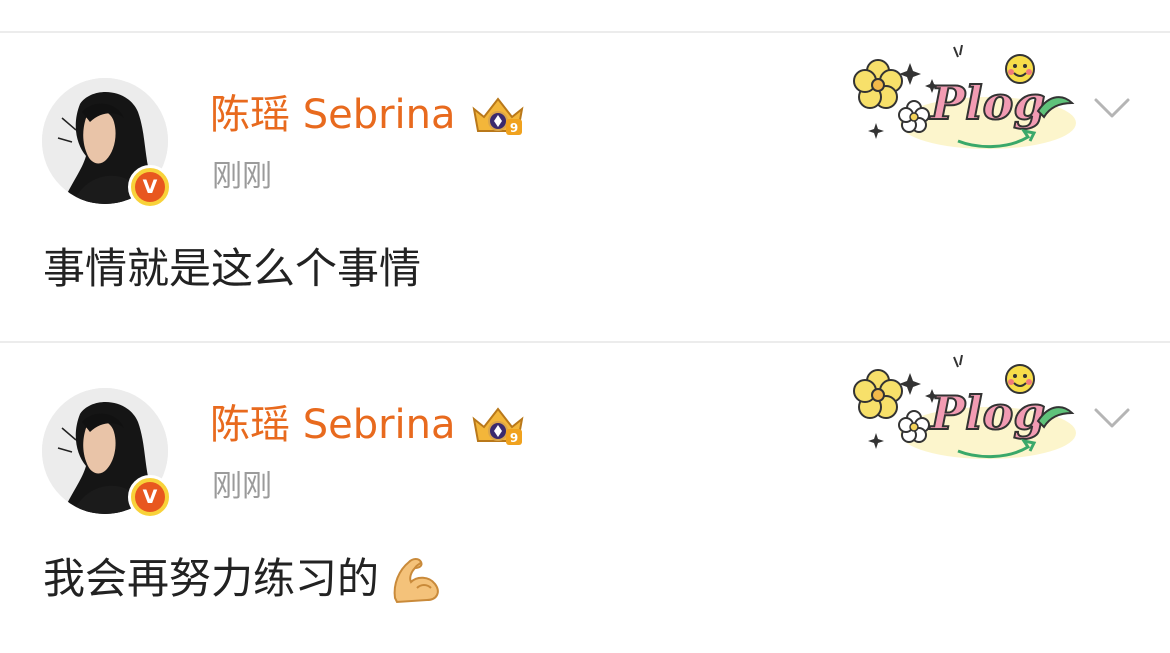 The height and width of the screenshot is (653, 1170). What do you see at coordinates (416, 581) in the screenshot?
I see `flexed-biceps-icon` at bounding box center [416, 581].